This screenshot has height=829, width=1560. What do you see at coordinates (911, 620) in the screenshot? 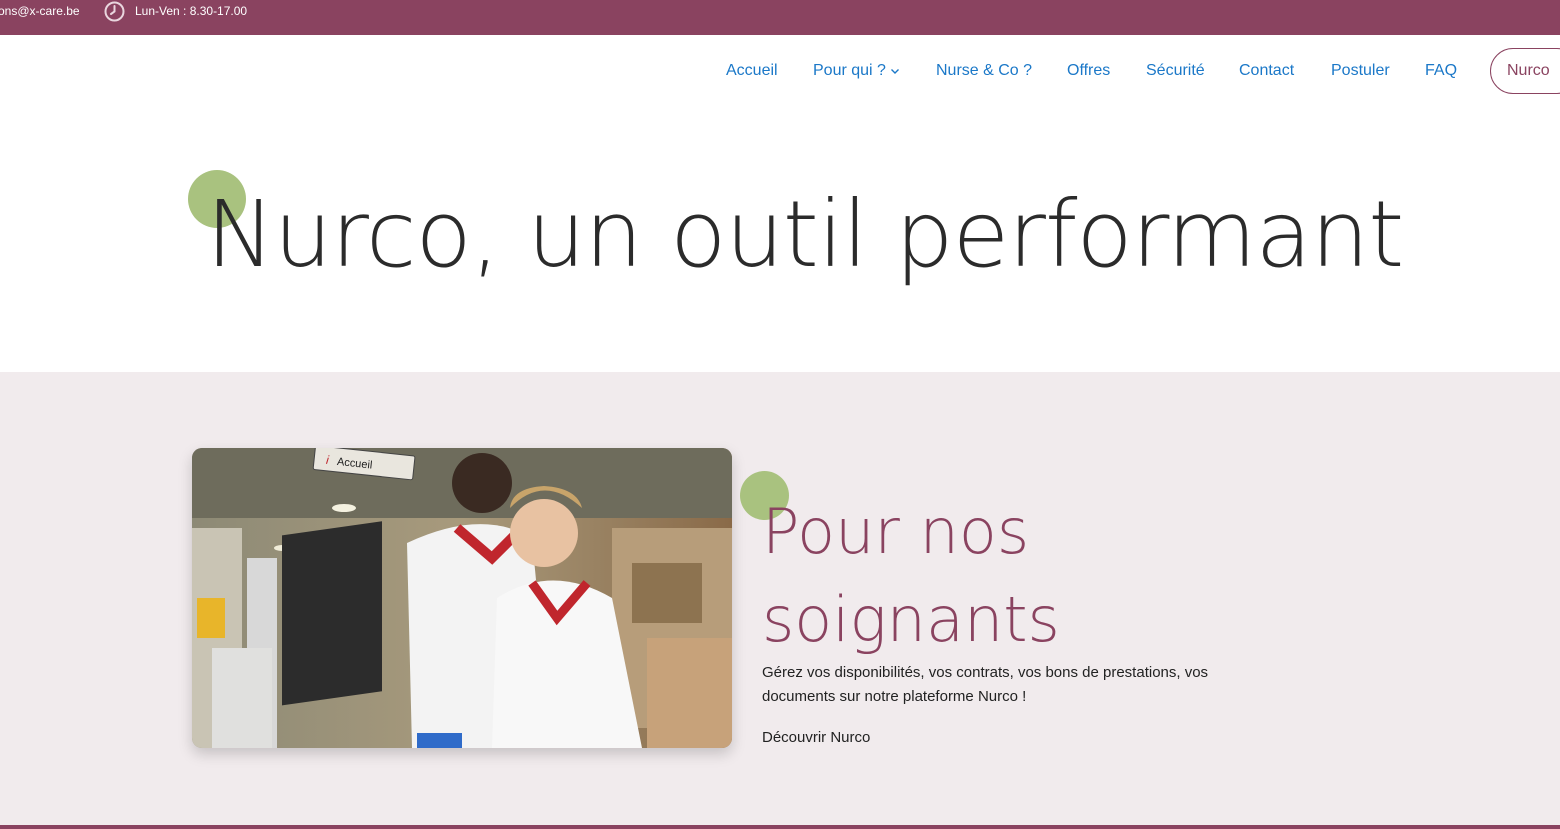
I see `feature-heading-line2: soignants` at bounding box center [911, 620].